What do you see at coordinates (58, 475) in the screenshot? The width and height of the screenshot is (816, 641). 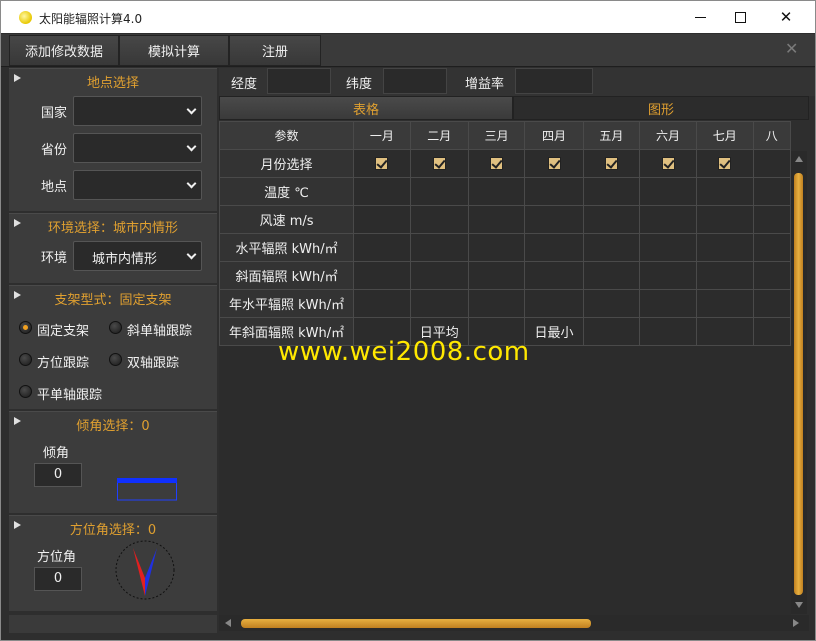 I see `tilt-input: 0` at bounding box center [58, 475].